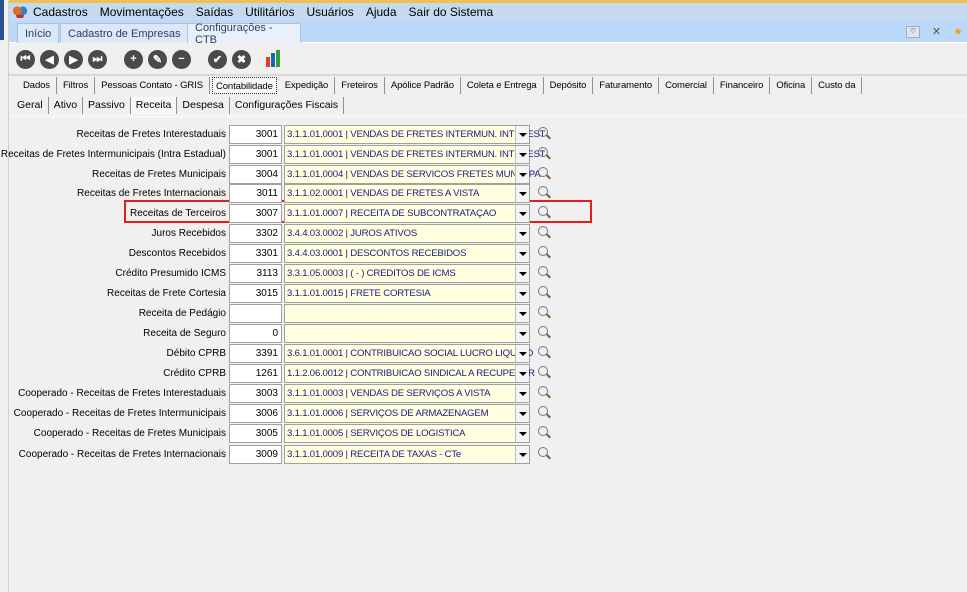 The height and width of the screenshot is (592, 967). What do you see at coordinates (255, 213) in the screenshot?
I see `account-code-input: 3007` at bounding box center [255, 213].